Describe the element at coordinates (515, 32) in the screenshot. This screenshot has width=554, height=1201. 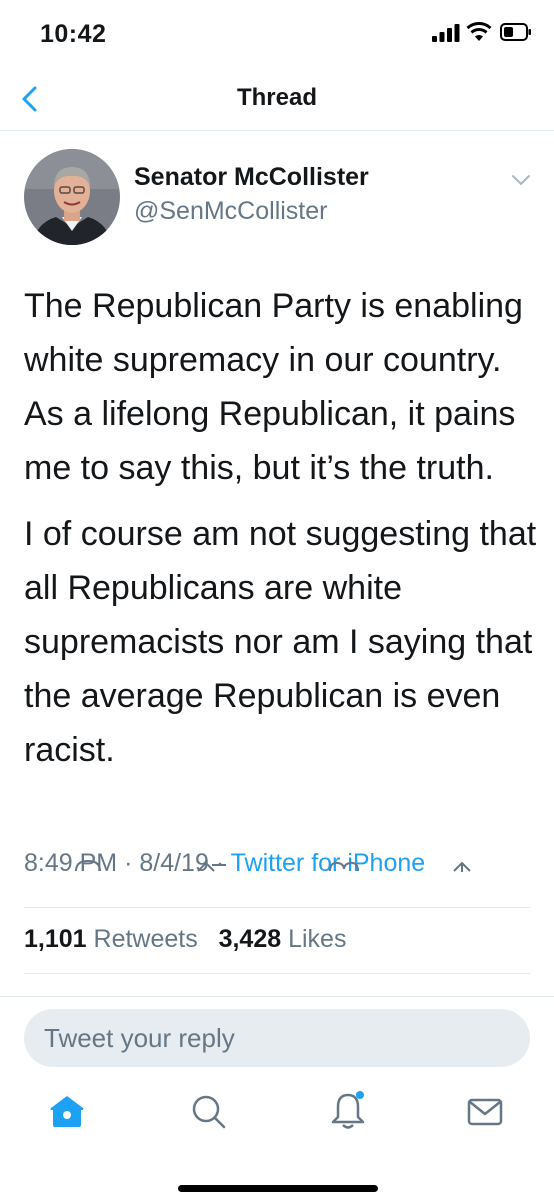
I see `battery-icon` at that location.